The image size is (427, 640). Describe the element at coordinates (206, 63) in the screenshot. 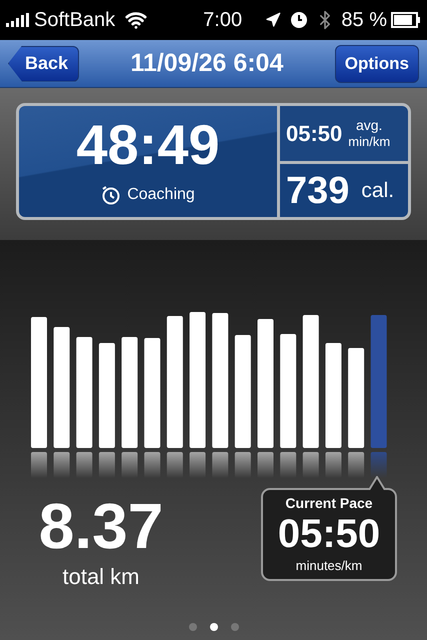

I see `screen-title: 11/09/26 6:04` at that location.